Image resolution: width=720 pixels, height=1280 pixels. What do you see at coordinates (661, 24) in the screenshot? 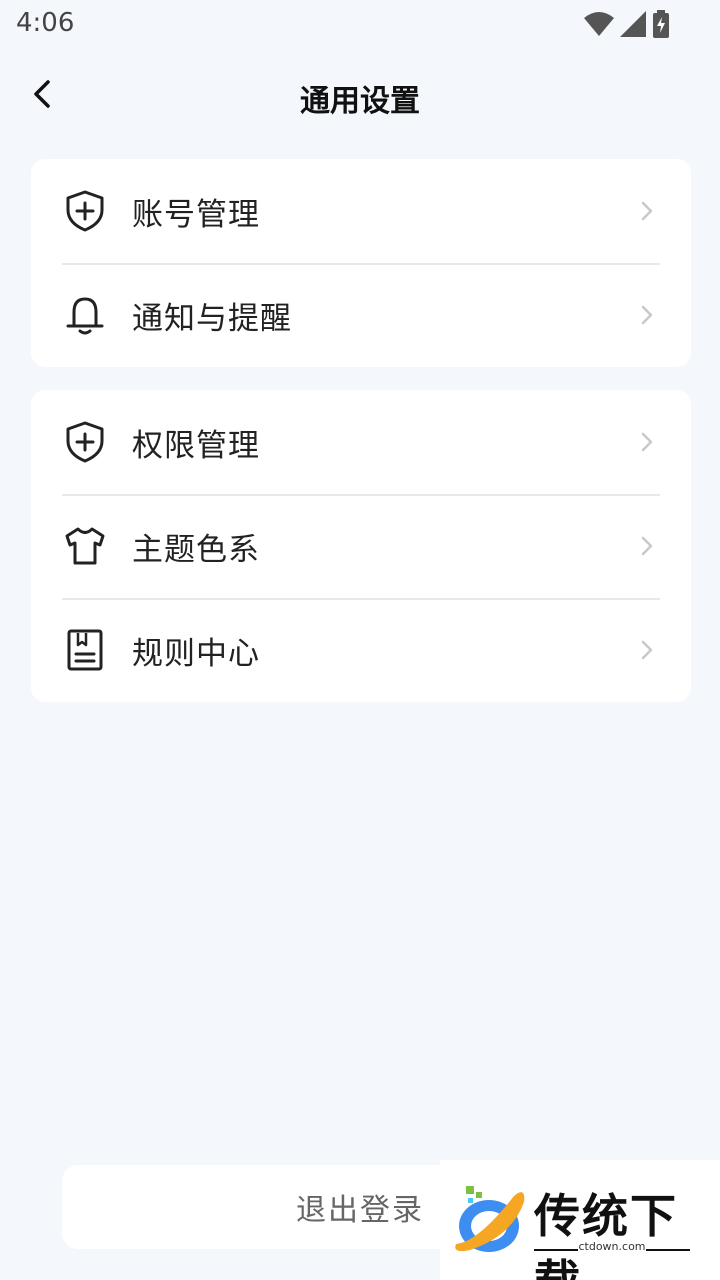
I see `battery-icon` at bounding box center [661, 24].